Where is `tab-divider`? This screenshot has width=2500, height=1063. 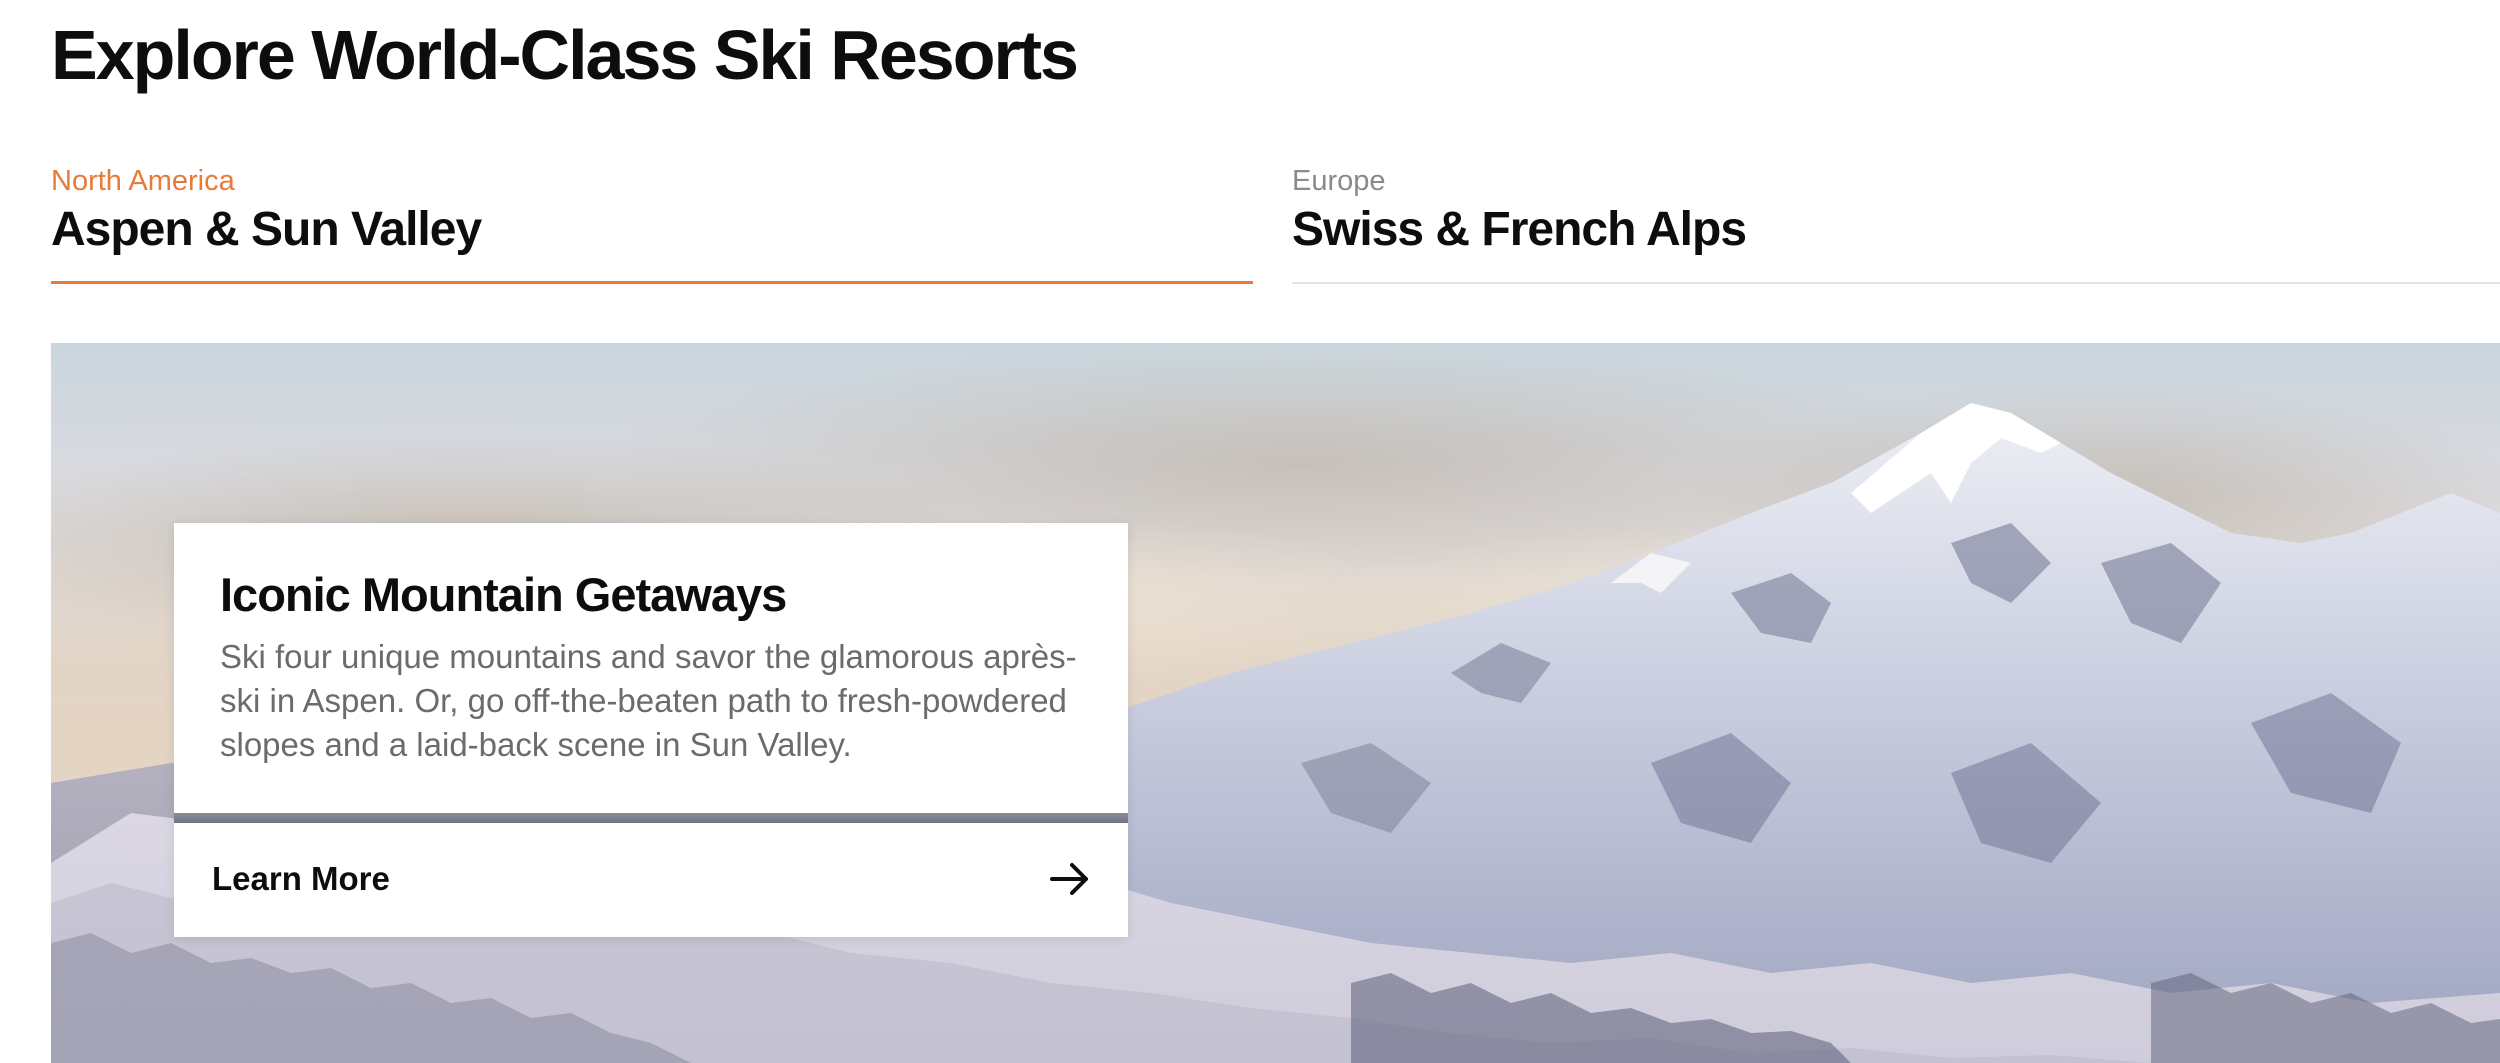
tab-divider is located at coordinates (1896, 283).